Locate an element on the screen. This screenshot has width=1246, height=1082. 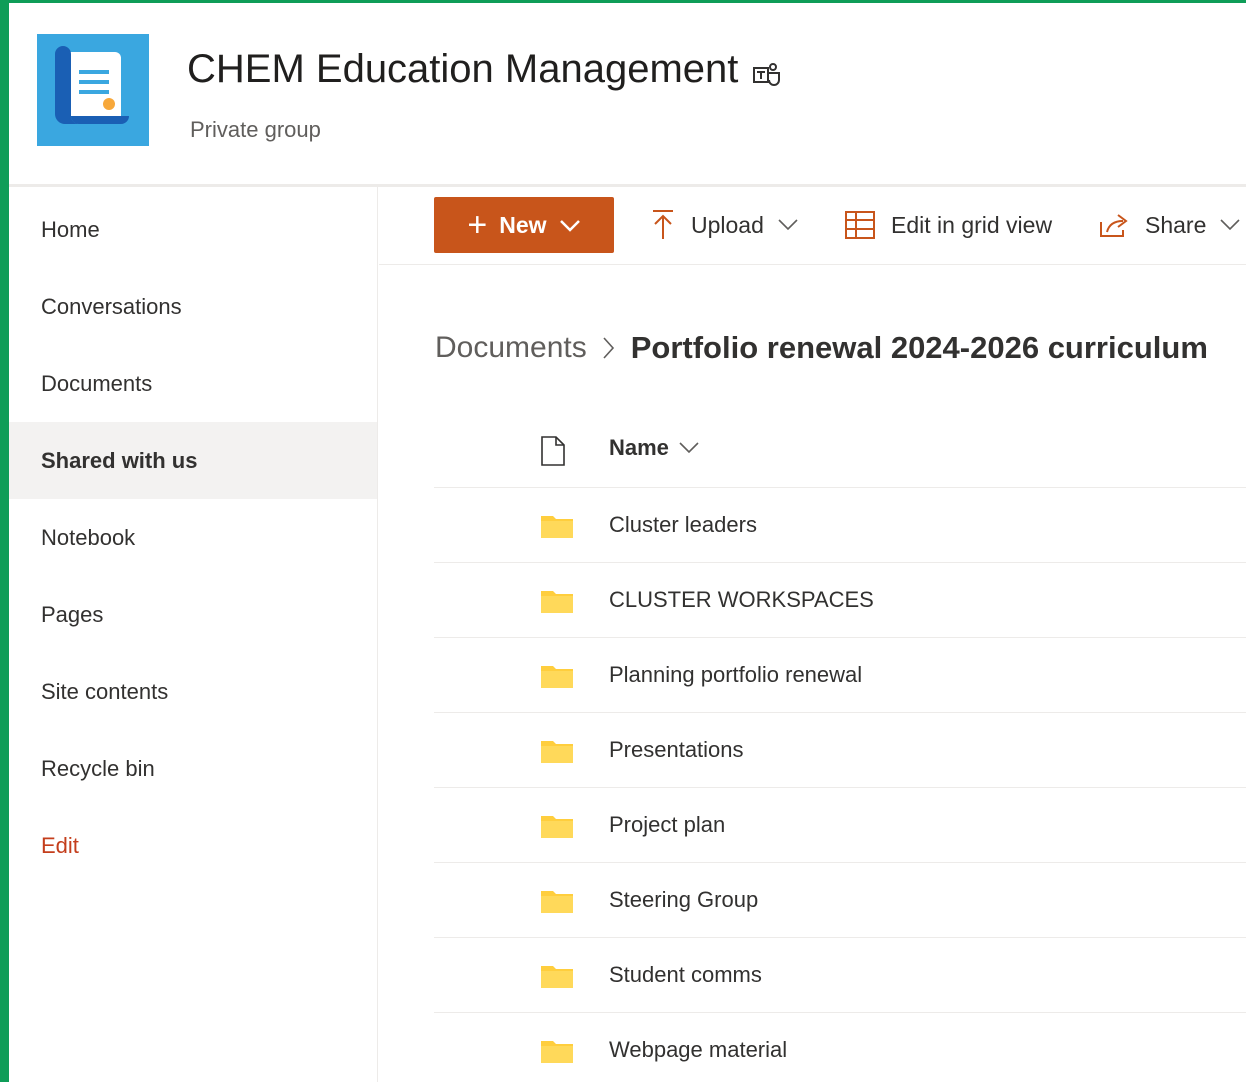
name-column-header: Name is located at coordinates (654, 448).